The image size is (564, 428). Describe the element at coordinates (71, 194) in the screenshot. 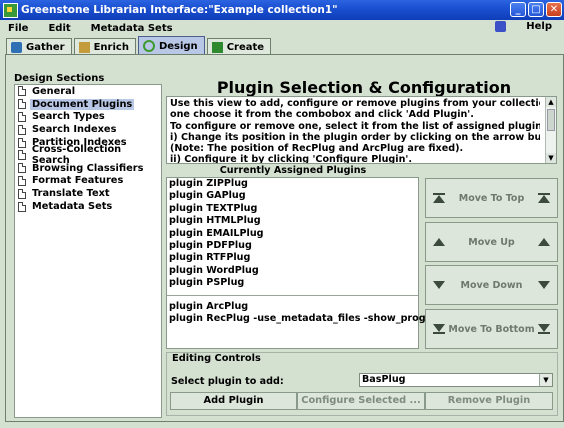

I see `sidebar-item-label: Translate Text` at that location.